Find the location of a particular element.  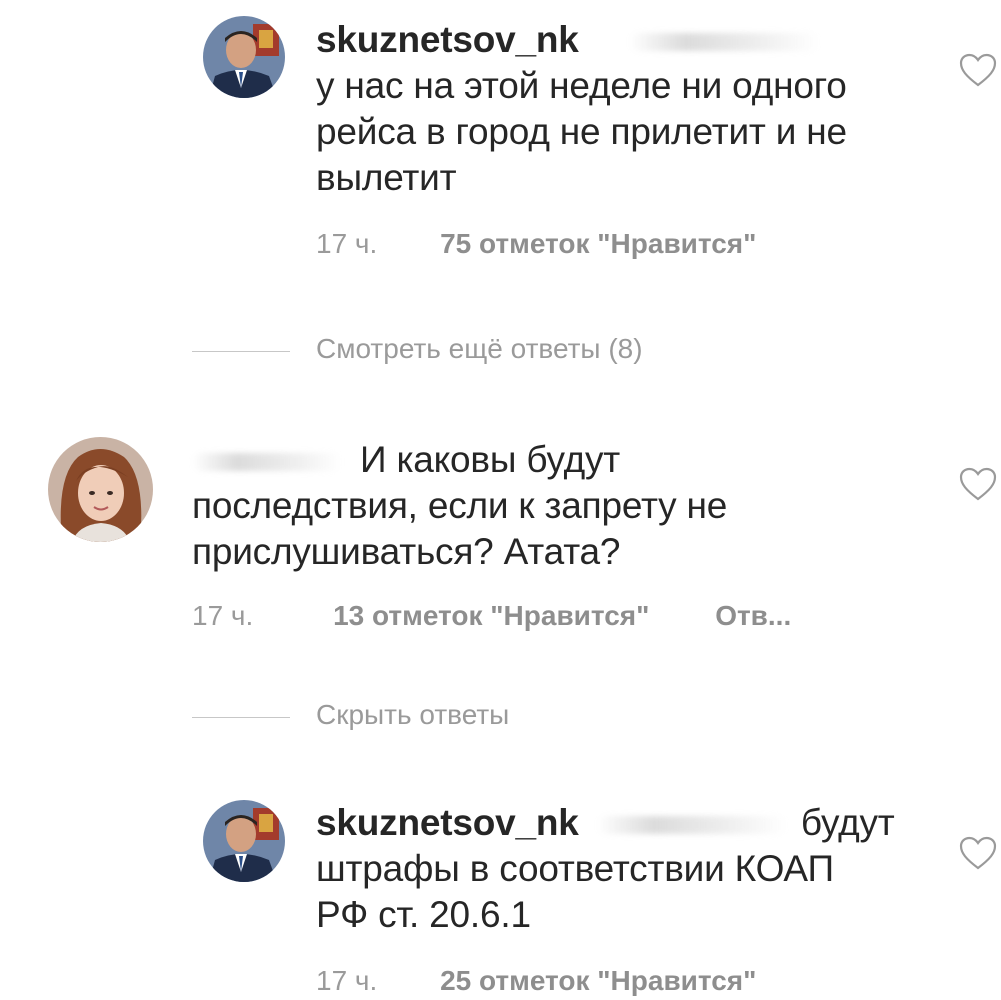

woman-avatar-icon is located at coordinates (100, 489).